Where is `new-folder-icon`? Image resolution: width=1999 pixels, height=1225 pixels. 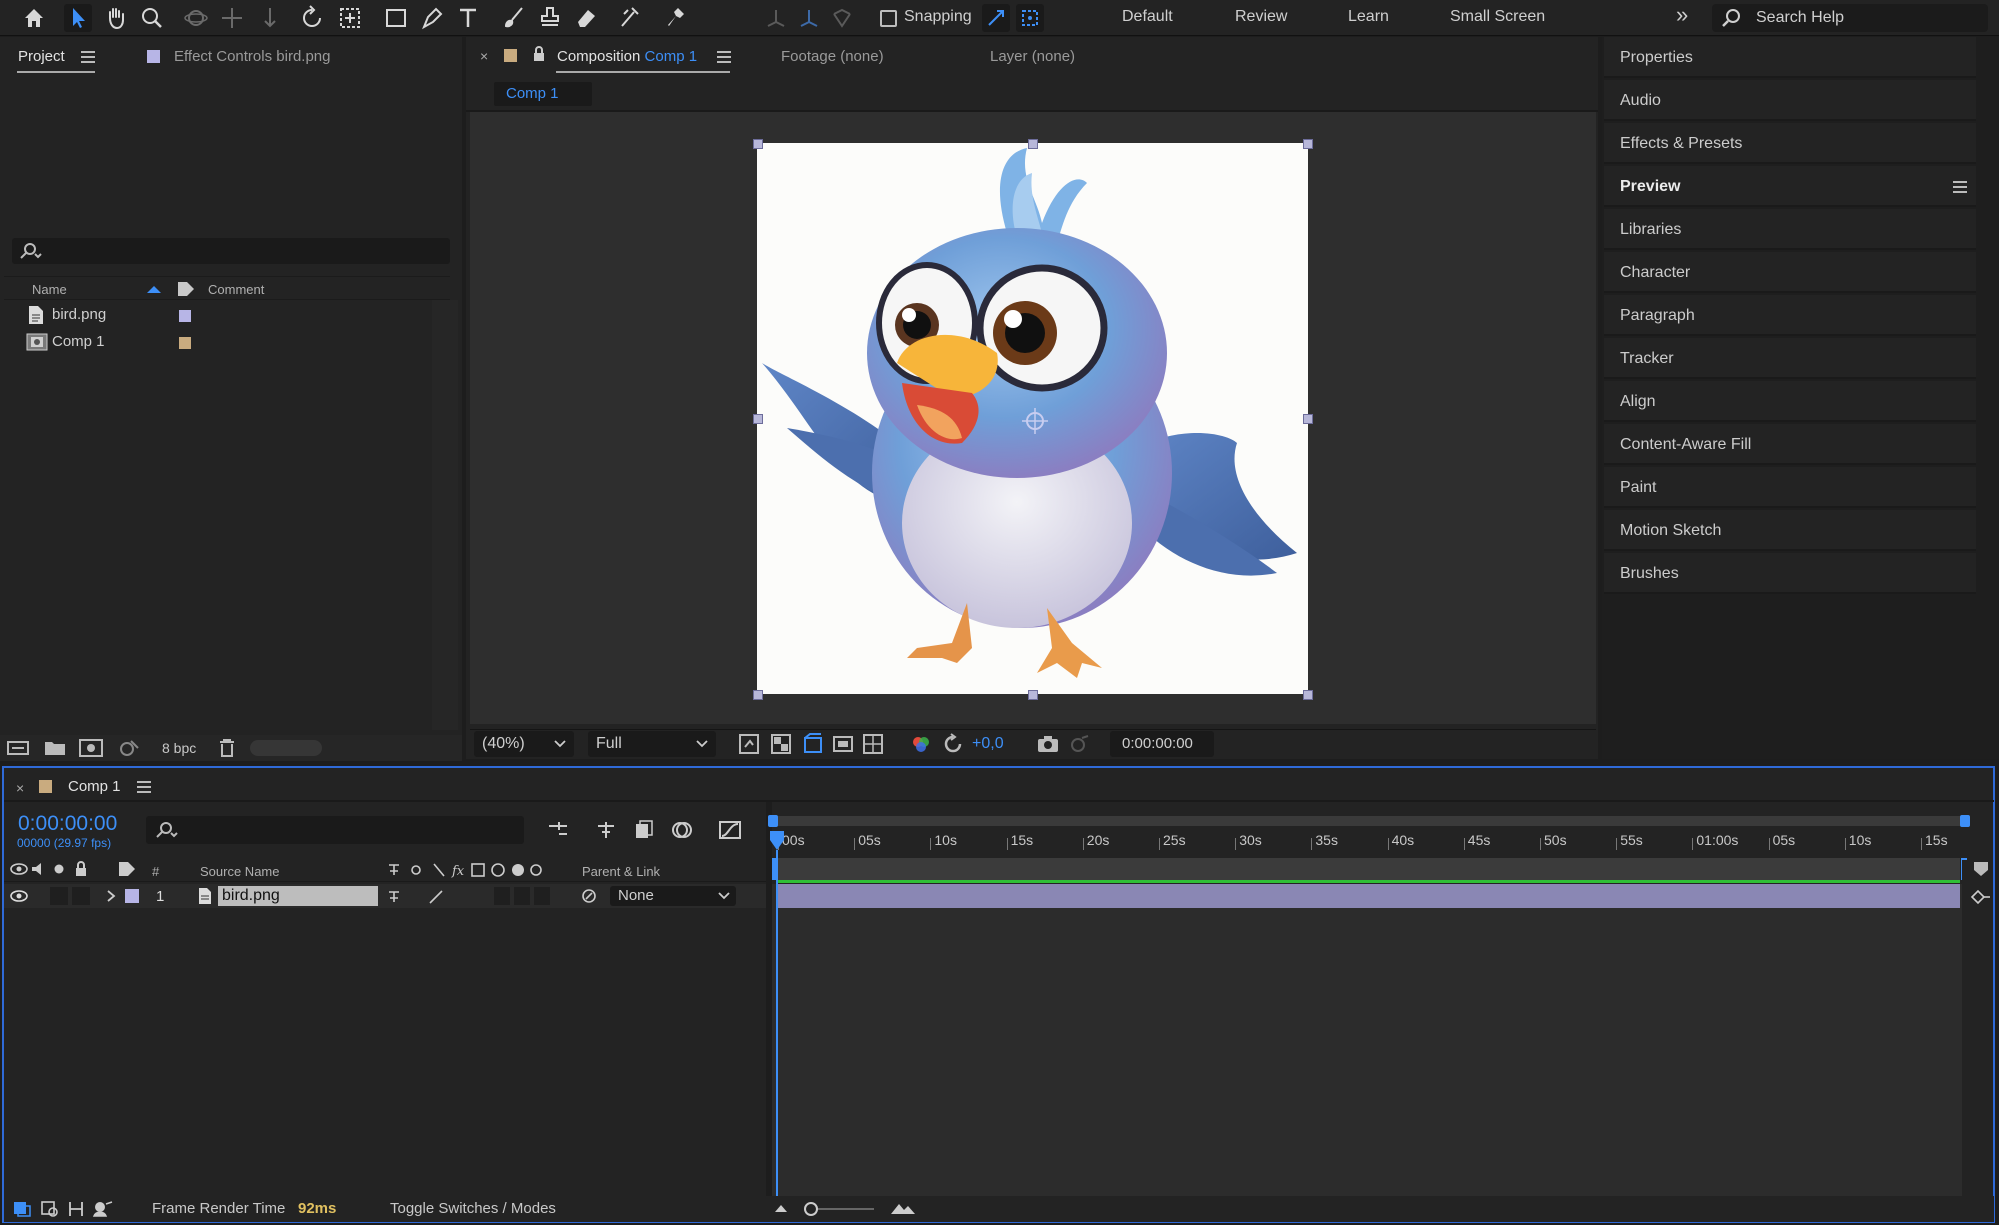 new-folder-icon is located at coordinates (55, 748).